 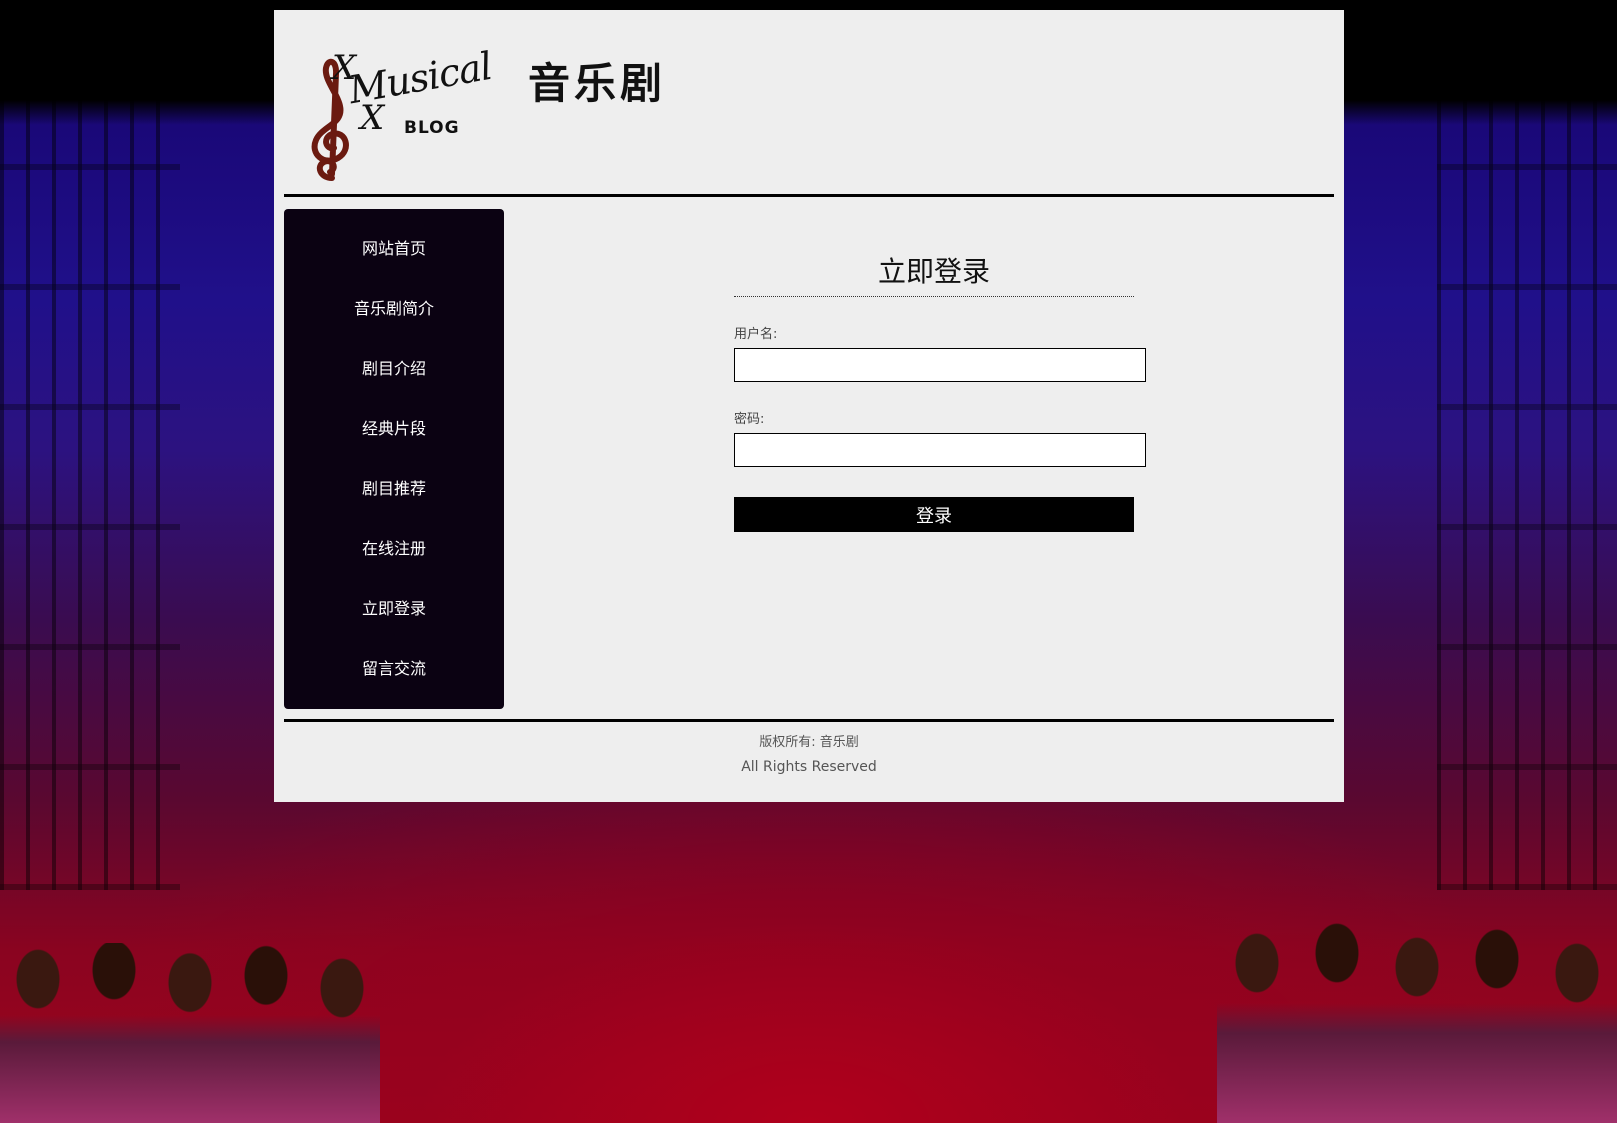 I want to click on sidebar-item-recommendations: 剧目推荐, so click(x=394, y=499).